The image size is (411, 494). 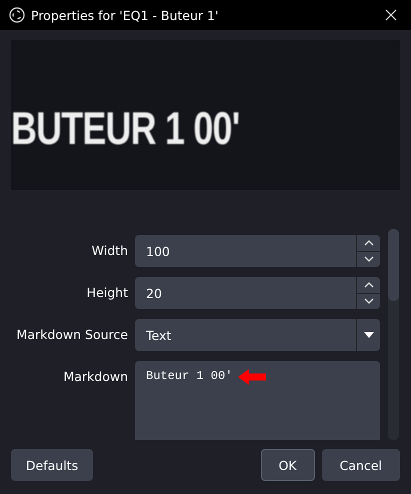 I want to click on number-field: 20, so click(x=257, y=293).